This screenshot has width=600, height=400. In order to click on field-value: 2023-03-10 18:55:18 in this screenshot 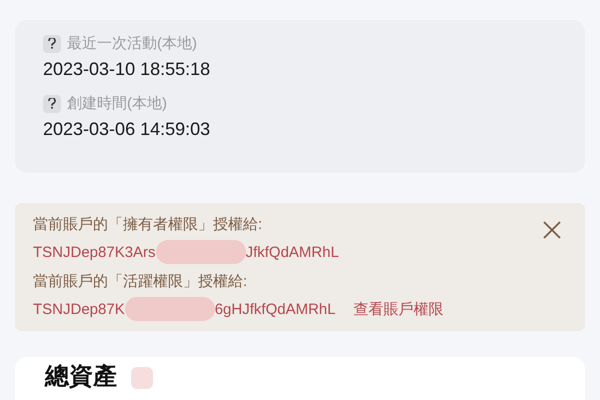, I will do `click(127, 69)`.